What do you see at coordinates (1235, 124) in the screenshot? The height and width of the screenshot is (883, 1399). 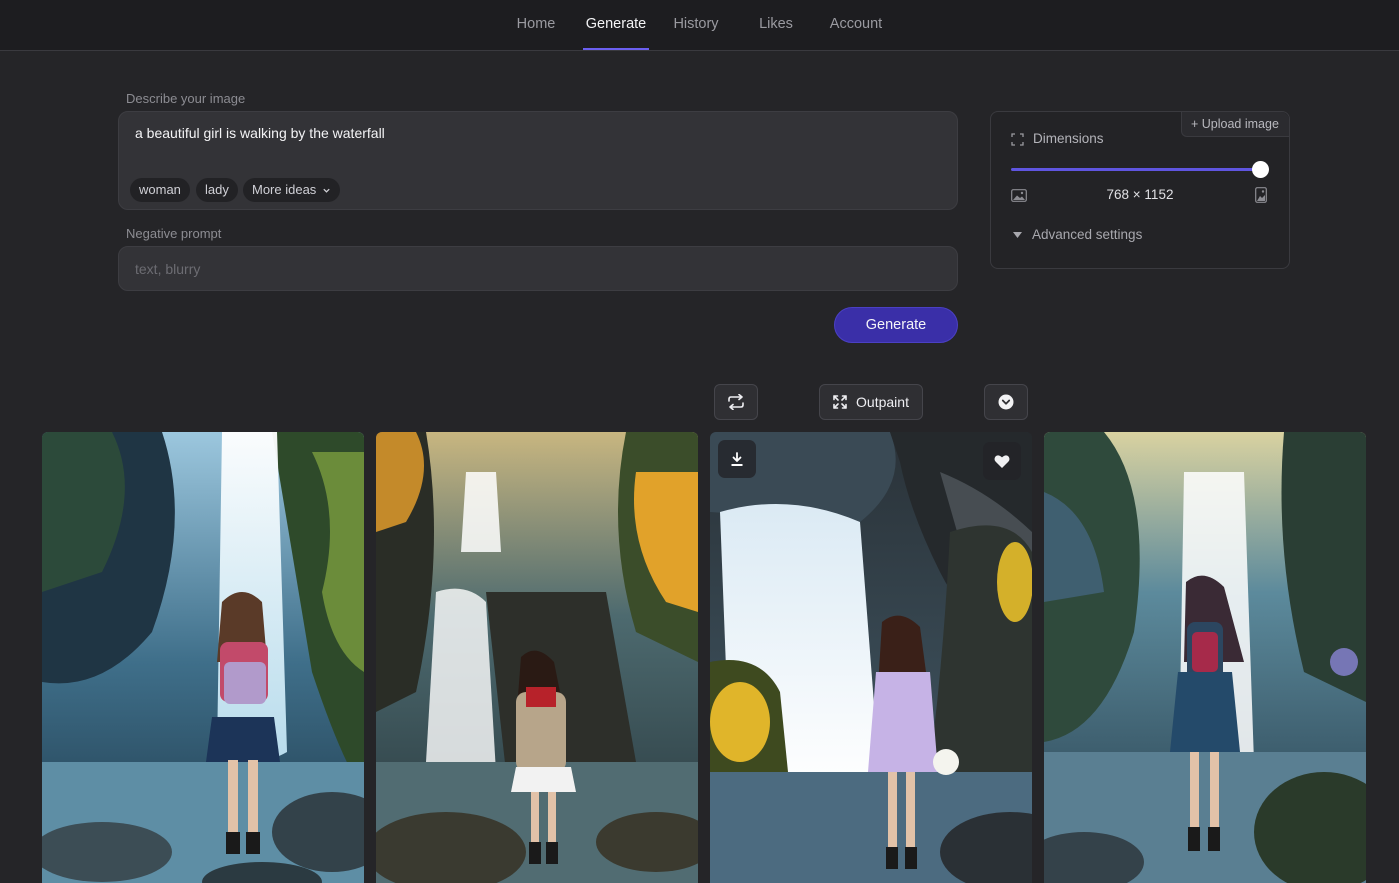 I see `upload-image-button: + Upload image` at bounding box center [1235, 124].